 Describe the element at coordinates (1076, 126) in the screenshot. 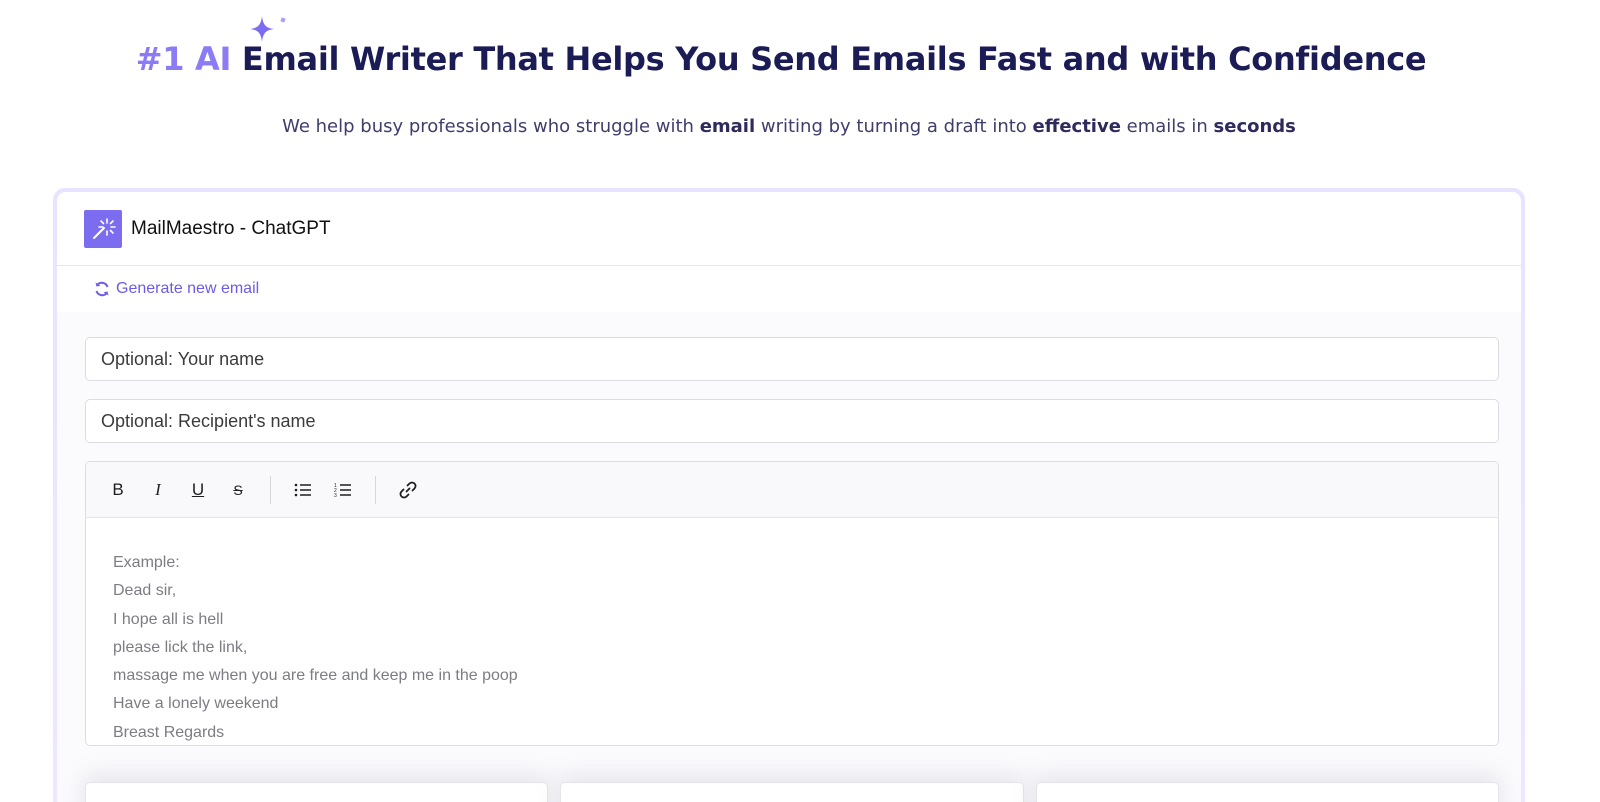

I see `subtitle-bold: effective` at that location.